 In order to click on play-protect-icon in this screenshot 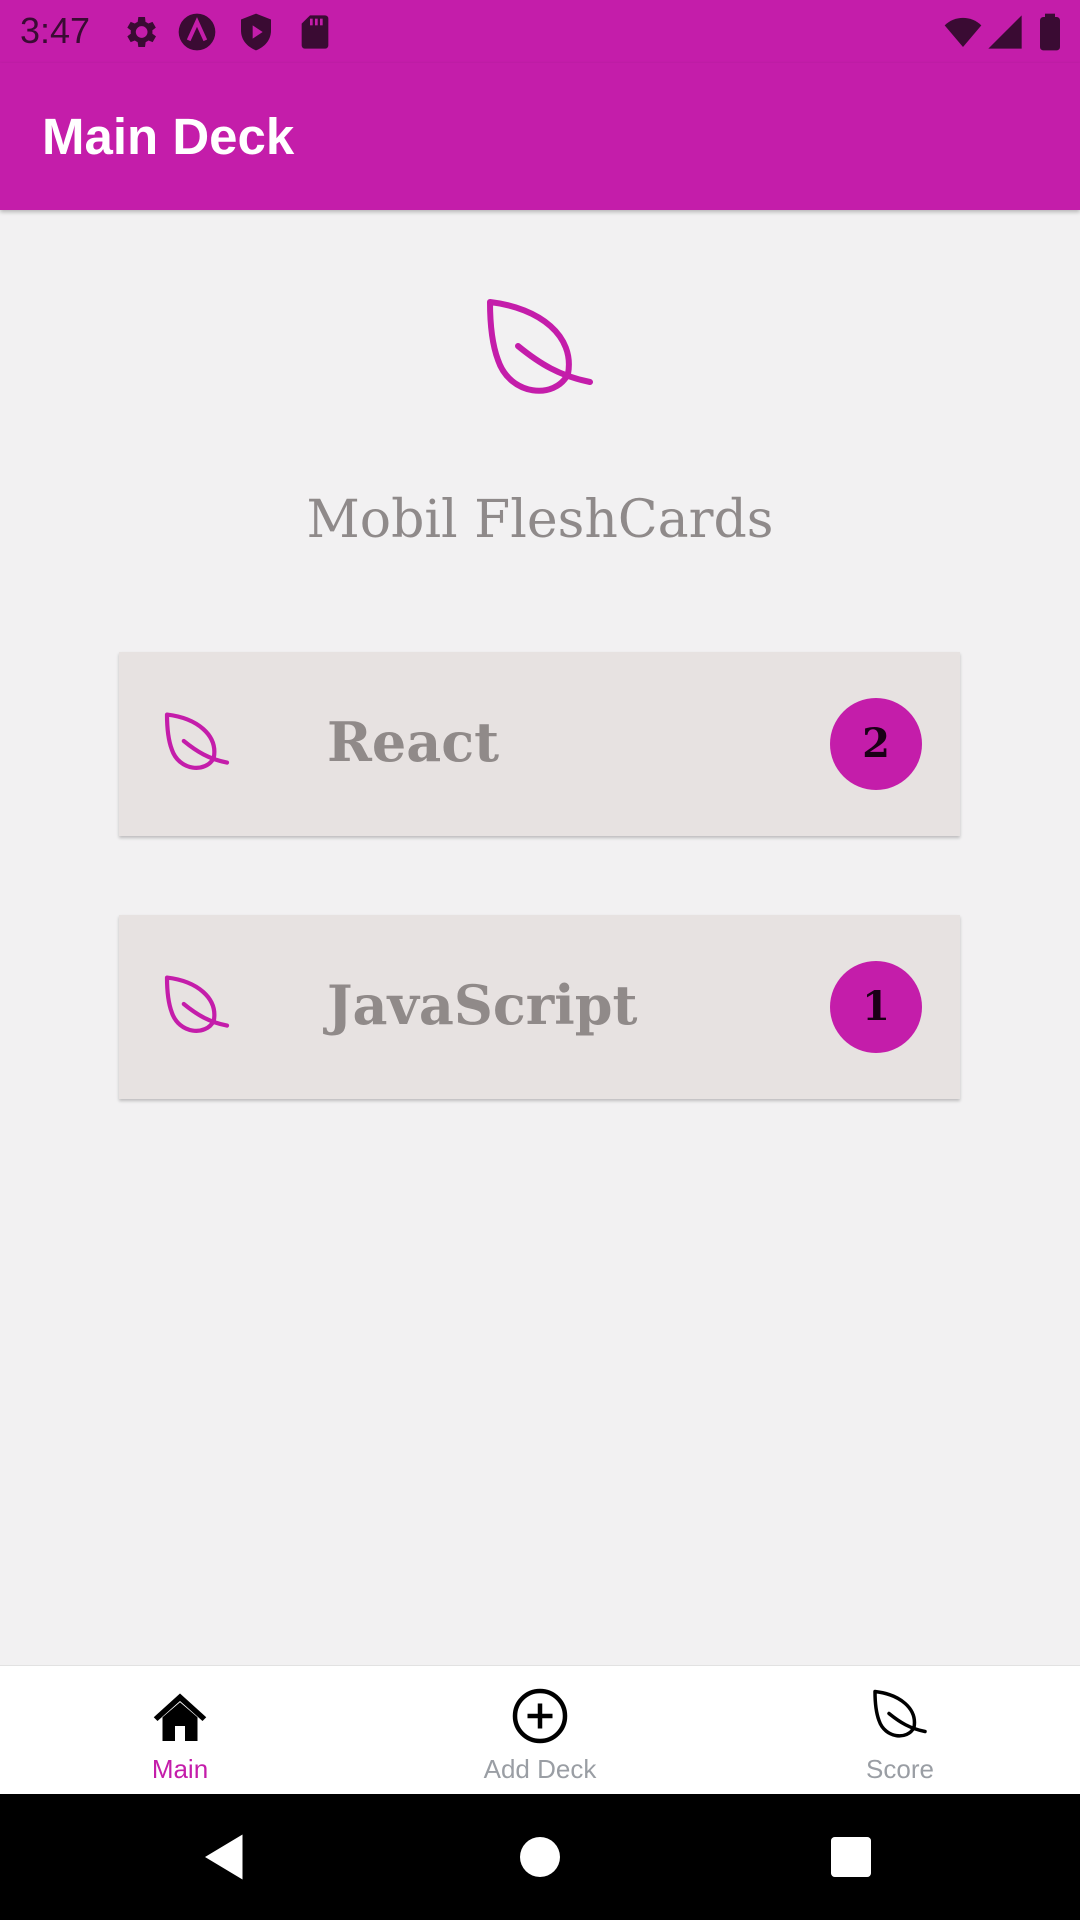, I will do `click(256, 32)`.